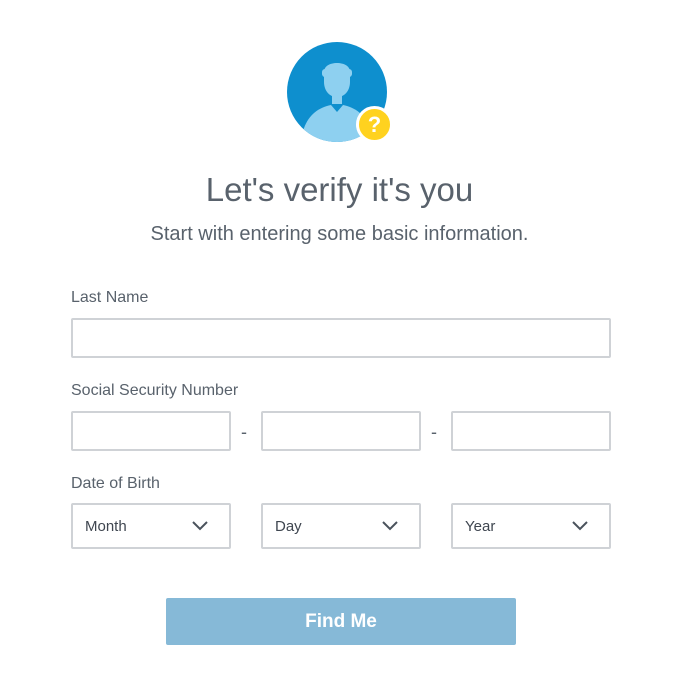 Image resolution: width=679 pixels, height=695 pixels. Describe the element at coordinates (110, 297) in the screenshot. I see `last-name-label: Last Name` at that location.